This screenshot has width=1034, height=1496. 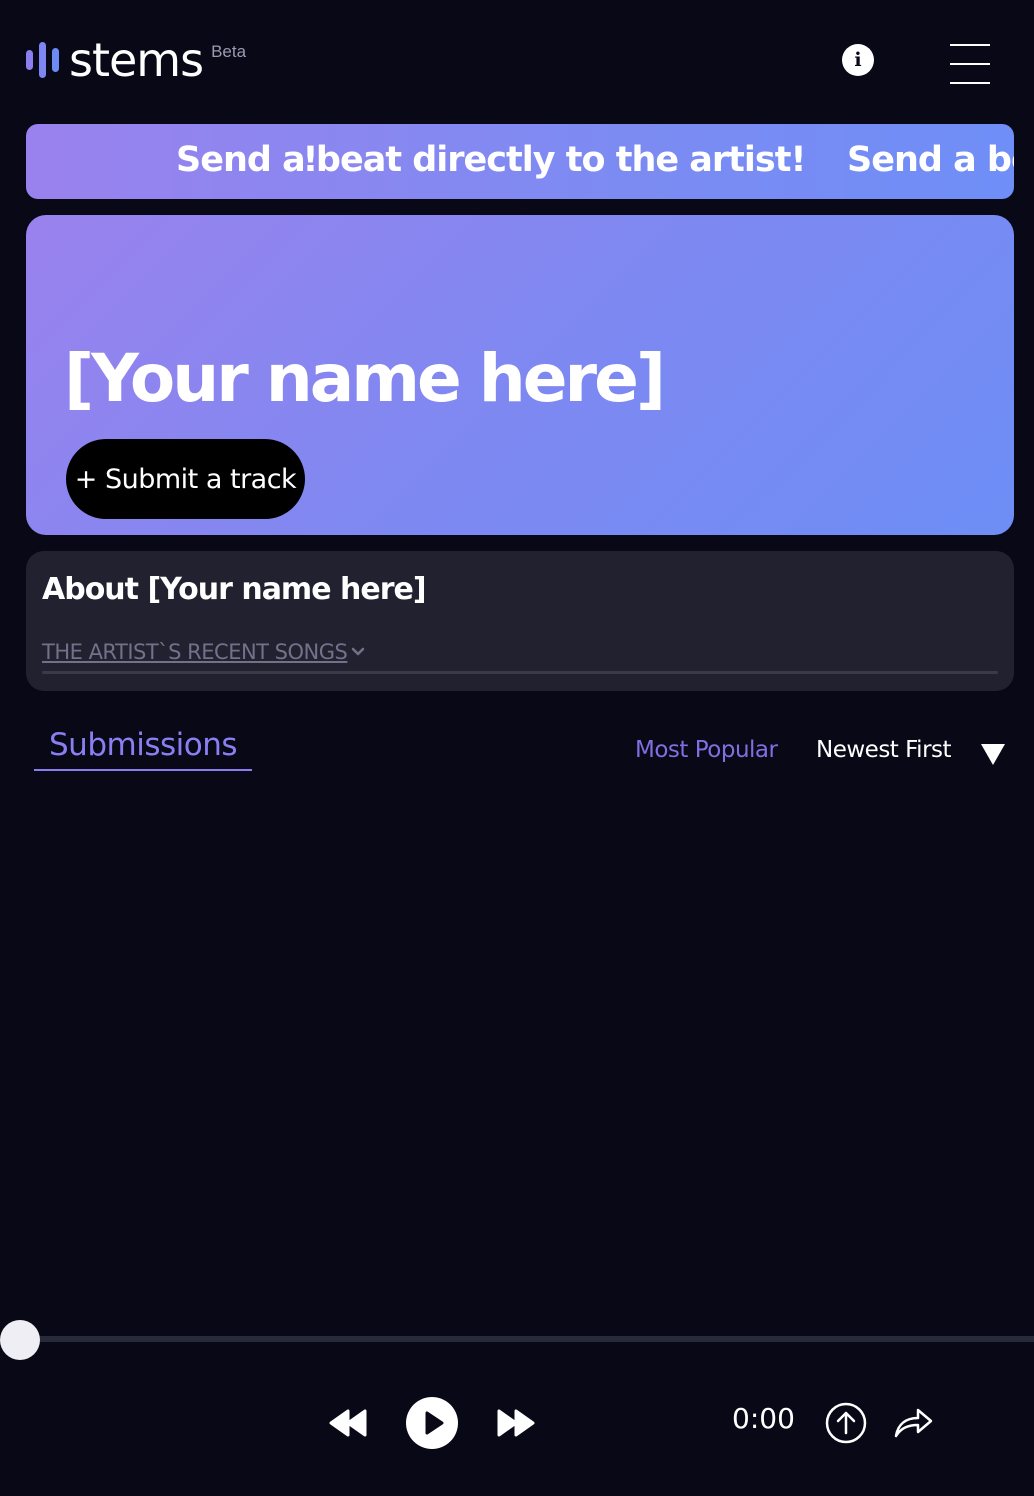 I want to click on share-icon, so click(x=913, y=1422).